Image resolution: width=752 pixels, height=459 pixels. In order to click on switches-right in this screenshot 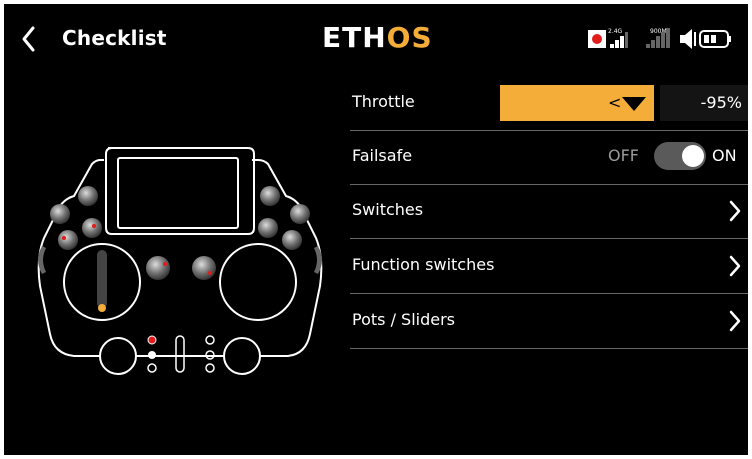, I will do `click(284, 218)`.